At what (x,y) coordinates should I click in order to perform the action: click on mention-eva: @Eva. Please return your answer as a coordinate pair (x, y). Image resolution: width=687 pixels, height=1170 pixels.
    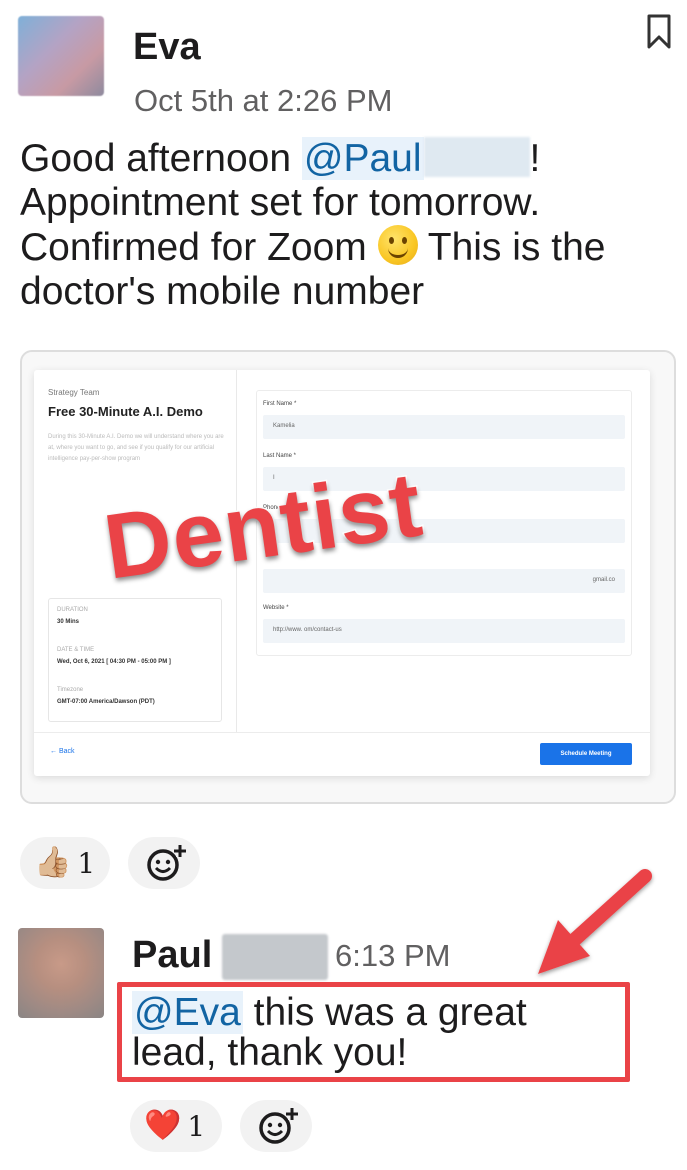
    Looking at the image, I should click on (187, 1012).